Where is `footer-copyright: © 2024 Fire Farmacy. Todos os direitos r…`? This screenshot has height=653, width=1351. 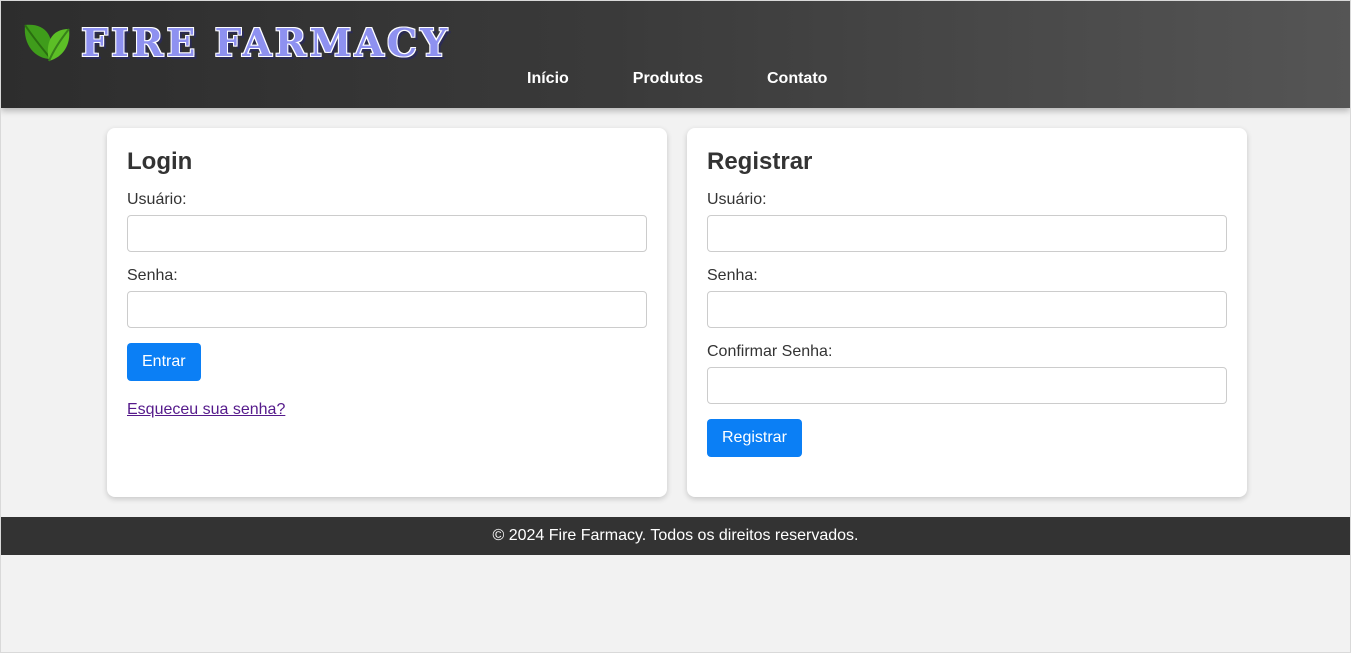
footer-copyright: © 2024 Fire Farmacy. Todos os direitos r… is located at coordinates (675, 535).